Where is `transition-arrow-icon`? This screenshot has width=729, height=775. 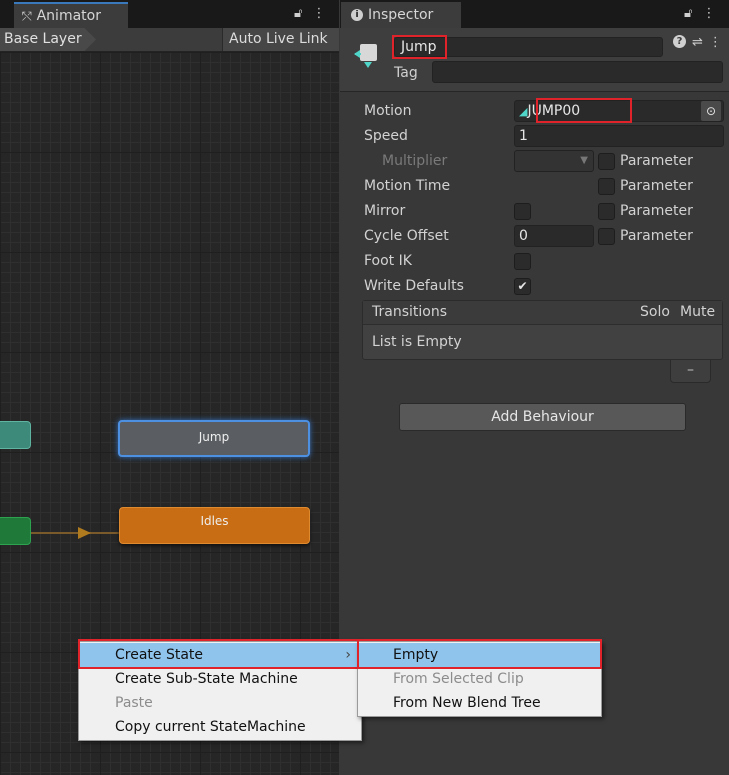
transition-arrow-icon is located at coordinates (84, 533).